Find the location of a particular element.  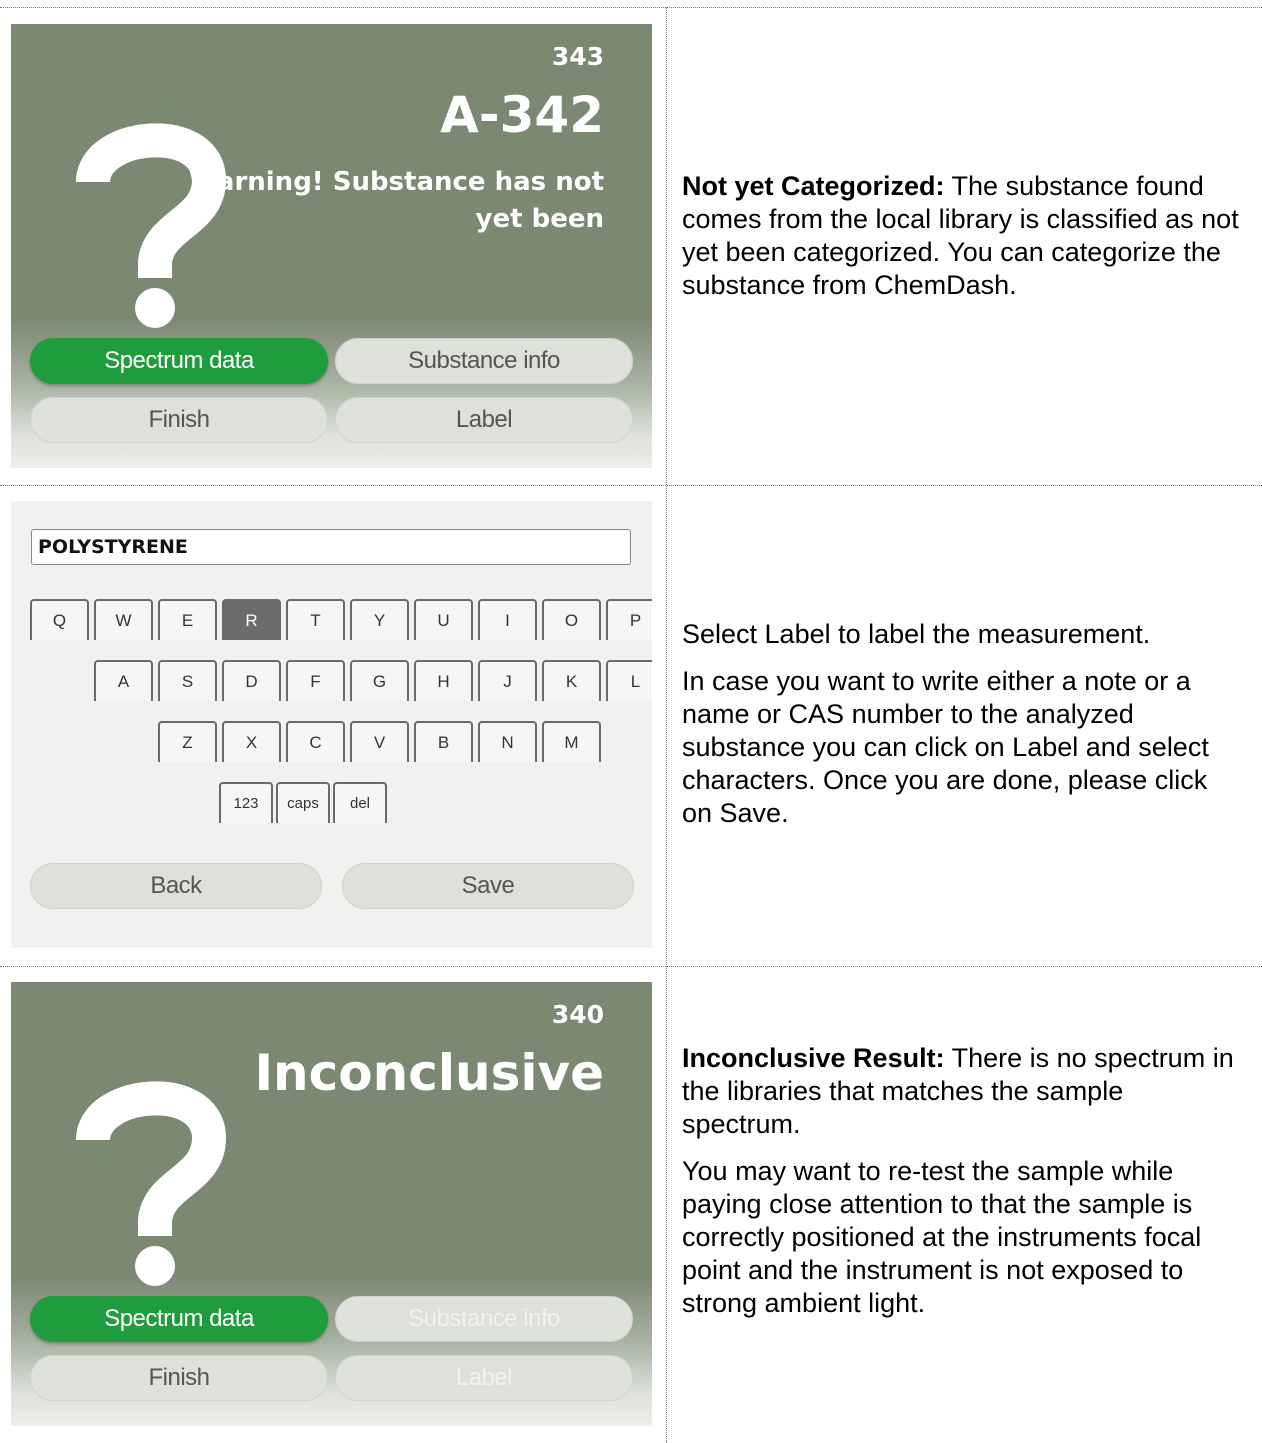

key-c: C is located at coordinates (315, 741).